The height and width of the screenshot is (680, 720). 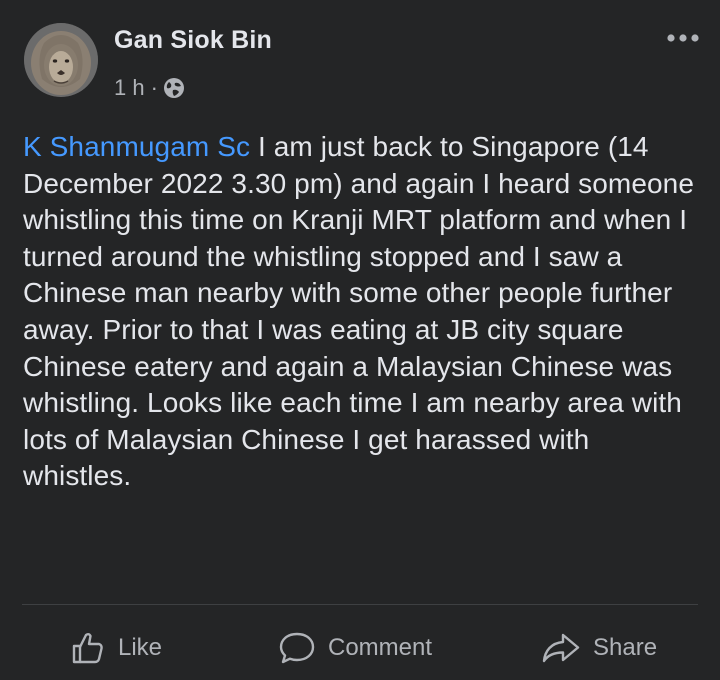 What do you see at coordinates (116, 648) in the screenshot?
I see `like-button: Like` at bounding box center [116, 648].